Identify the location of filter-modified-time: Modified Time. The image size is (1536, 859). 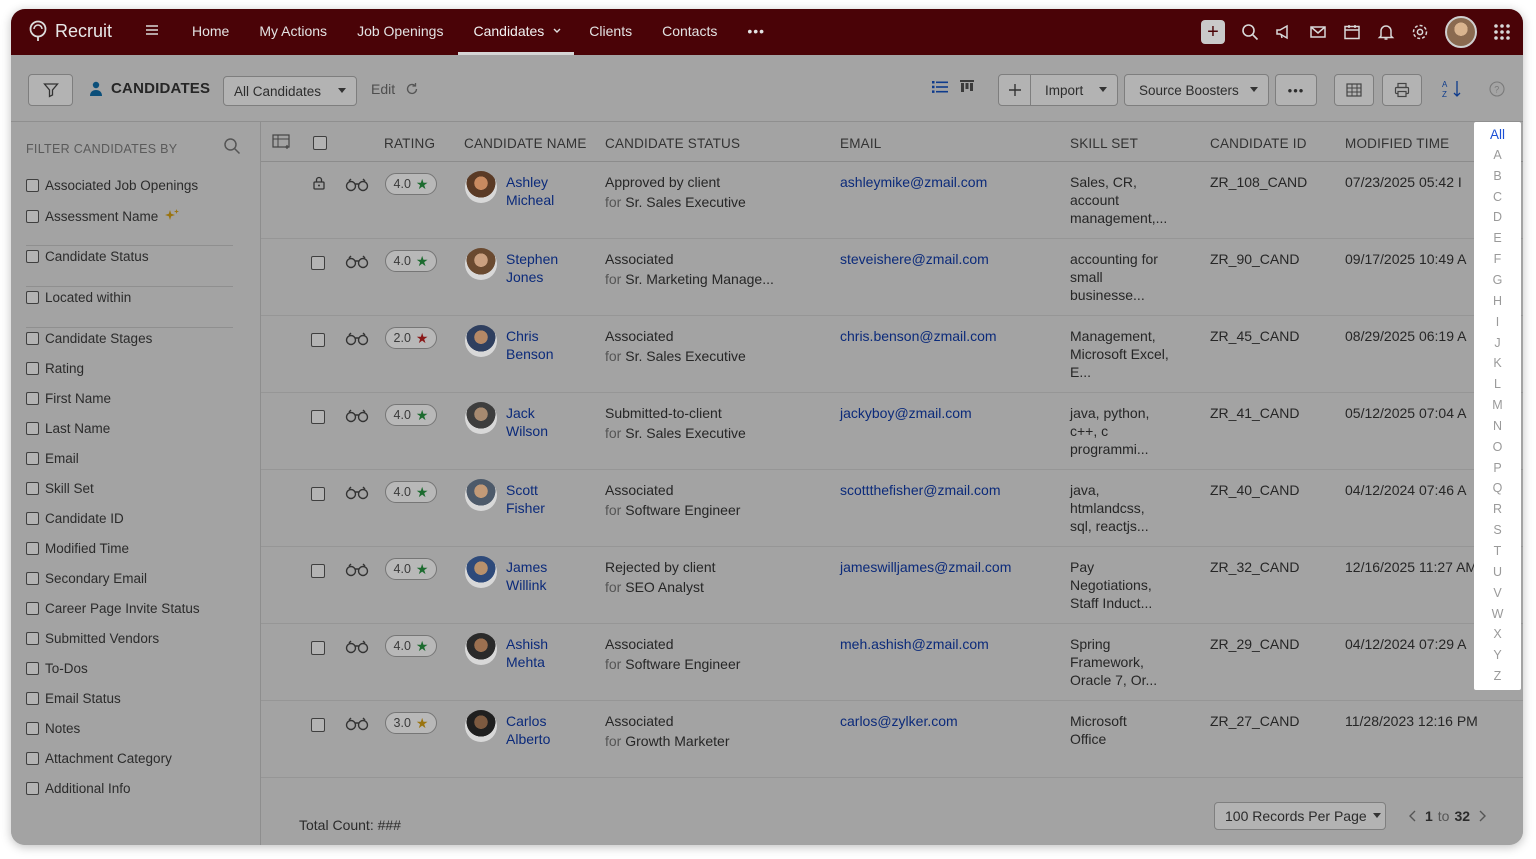
(77, 548).